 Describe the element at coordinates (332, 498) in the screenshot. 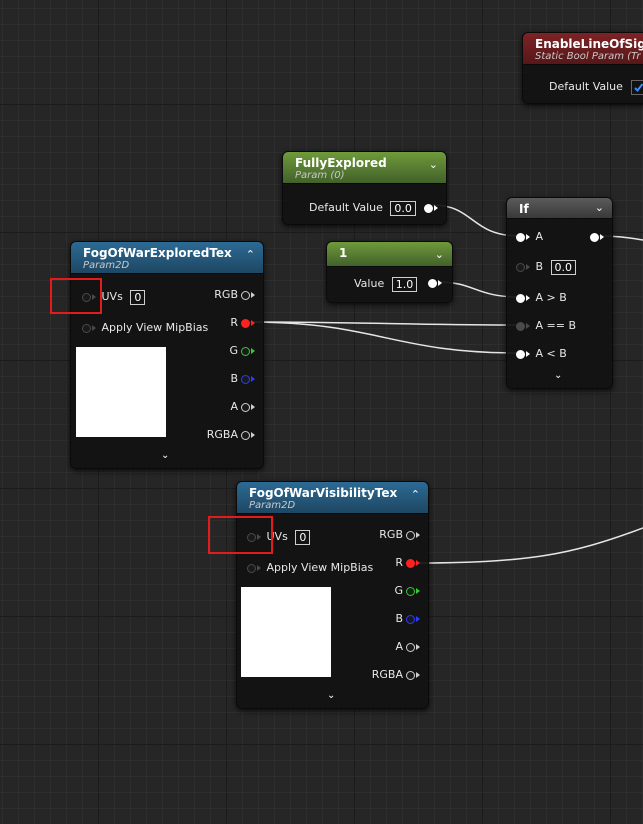

I see `node-header: FogOfWarVisibilityTex Param2D ⌃` at that location.